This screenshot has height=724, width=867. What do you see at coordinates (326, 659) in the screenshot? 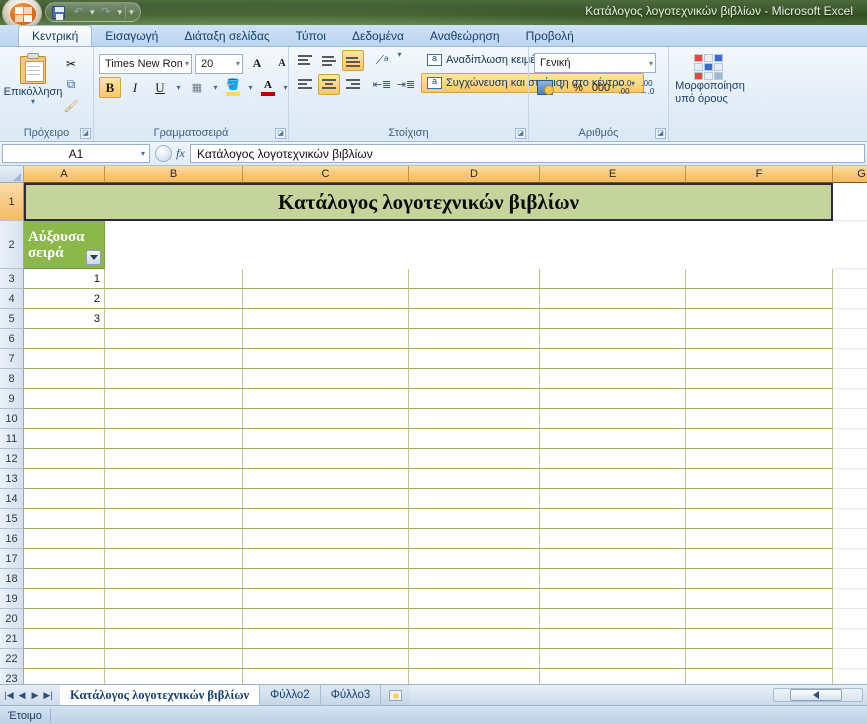
I see `cell-c22` at bounding box center [326, 659].